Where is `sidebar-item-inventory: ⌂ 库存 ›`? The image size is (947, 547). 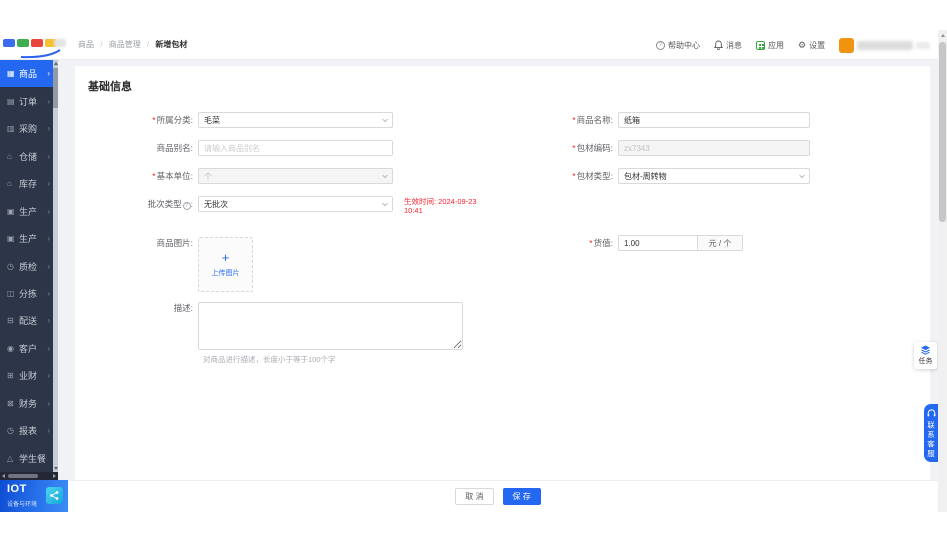
sidebar-item-inventory: ⌂ 库存 › is located at coordinates (29, 183).